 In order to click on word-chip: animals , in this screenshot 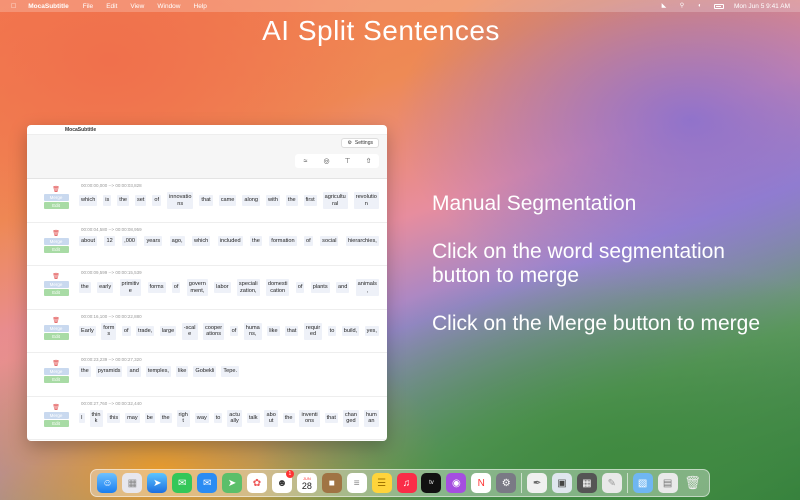, I will do `click(367, 287)`.